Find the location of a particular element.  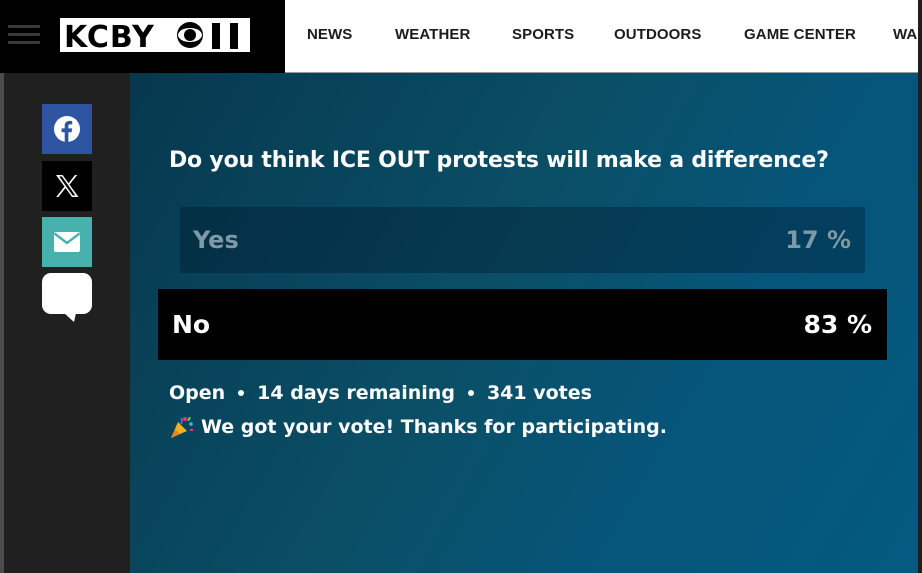

comment-icon is located at coordinates (67, 297).